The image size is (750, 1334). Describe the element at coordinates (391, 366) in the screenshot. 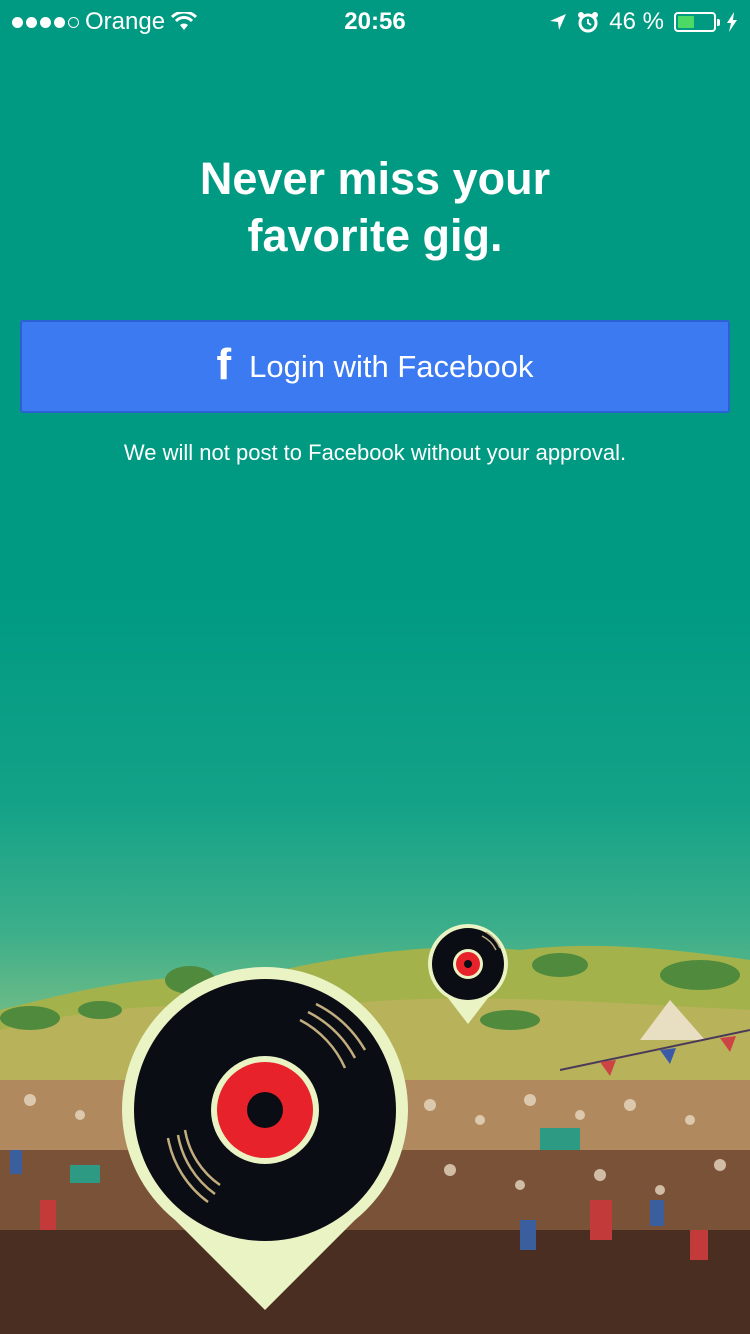

I see `login-button-label: Login with Facebook` at that location.